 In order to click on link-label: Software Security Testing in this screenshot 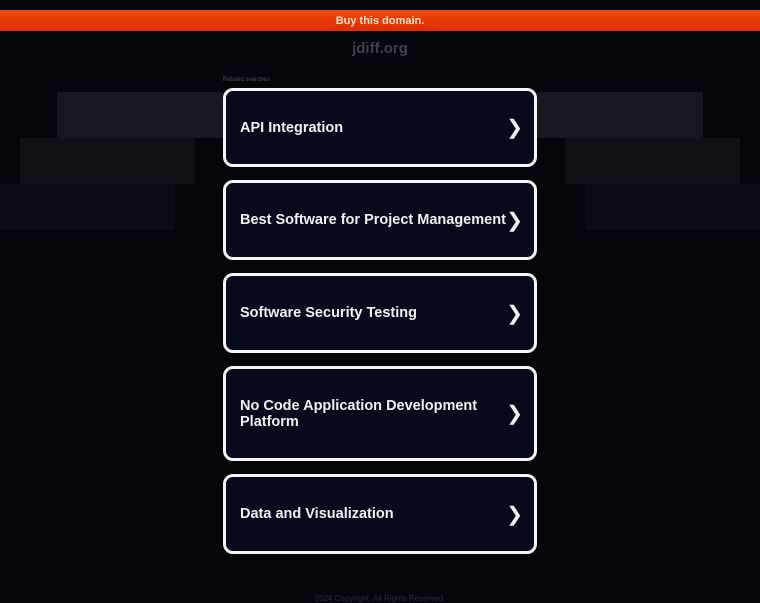, I will do `click(328, 313)`.